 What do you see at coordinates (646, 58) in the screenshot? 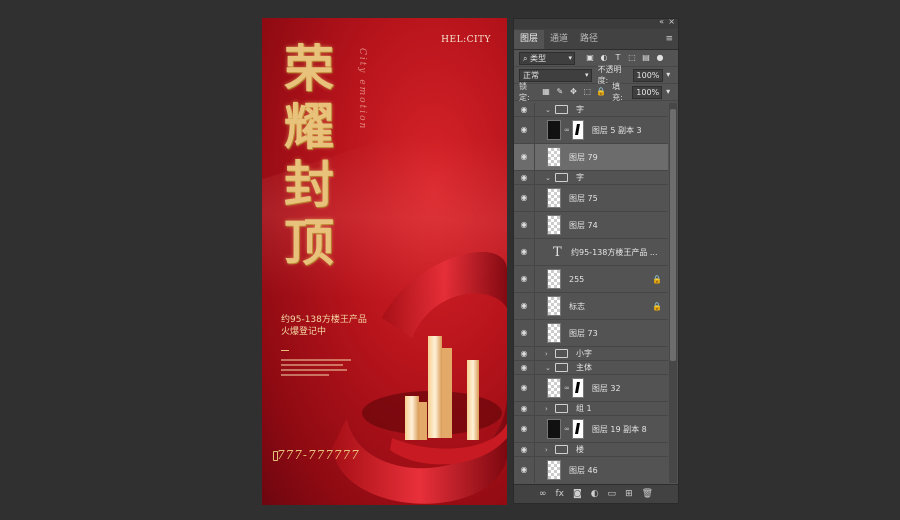
I see `smart-object-filter-icon: ▤` at bounding box center [646, 58].